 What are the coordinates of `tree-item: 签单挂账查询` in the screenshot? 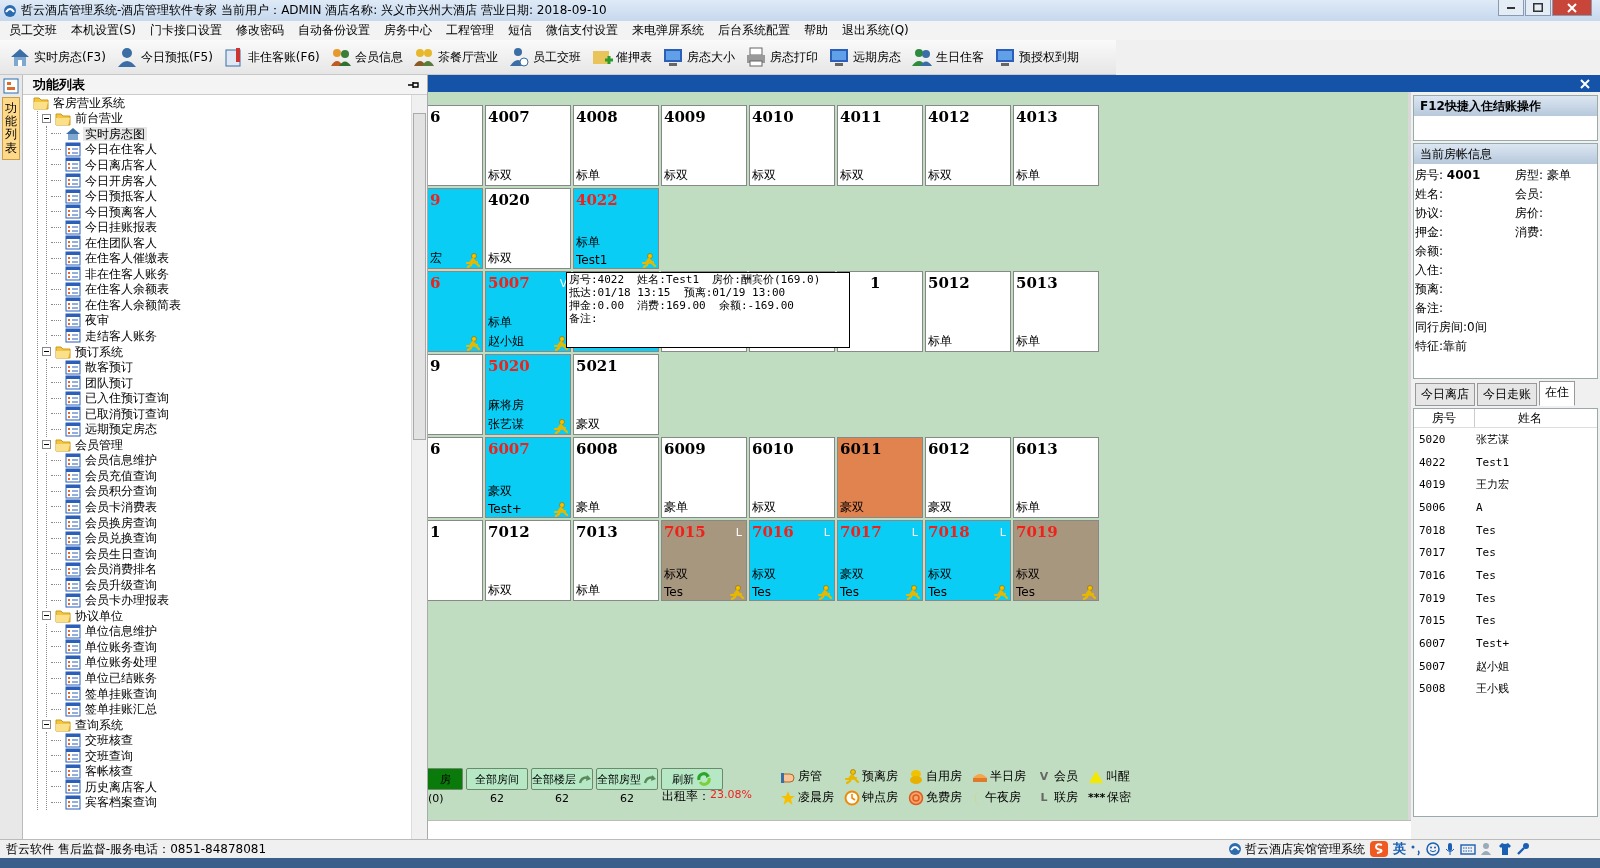 It's located at (121, 693).